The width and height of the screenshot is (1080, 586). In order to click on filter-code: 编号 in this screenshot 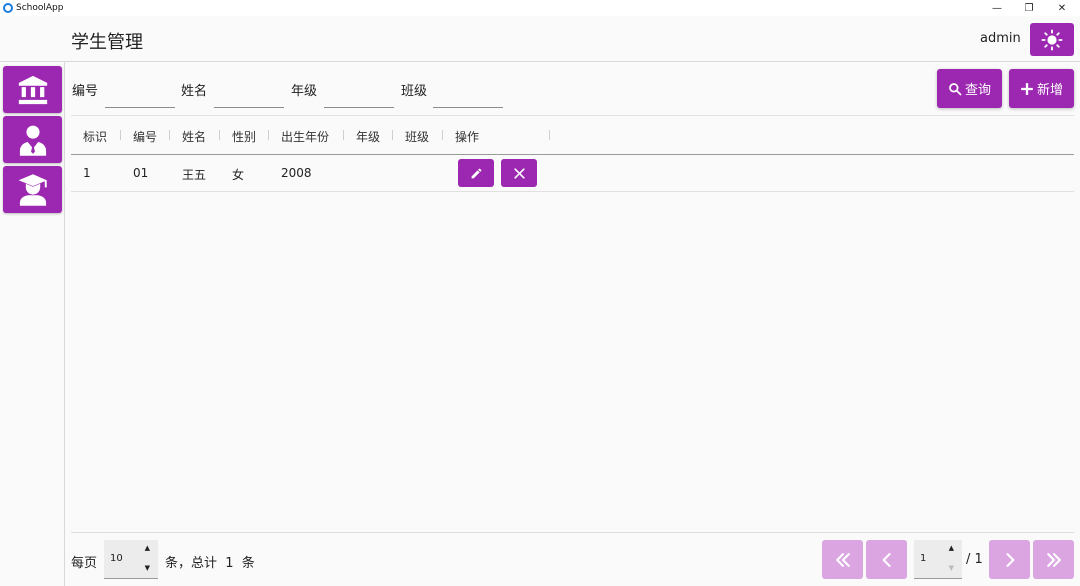, I will do `click(124, 94)`.